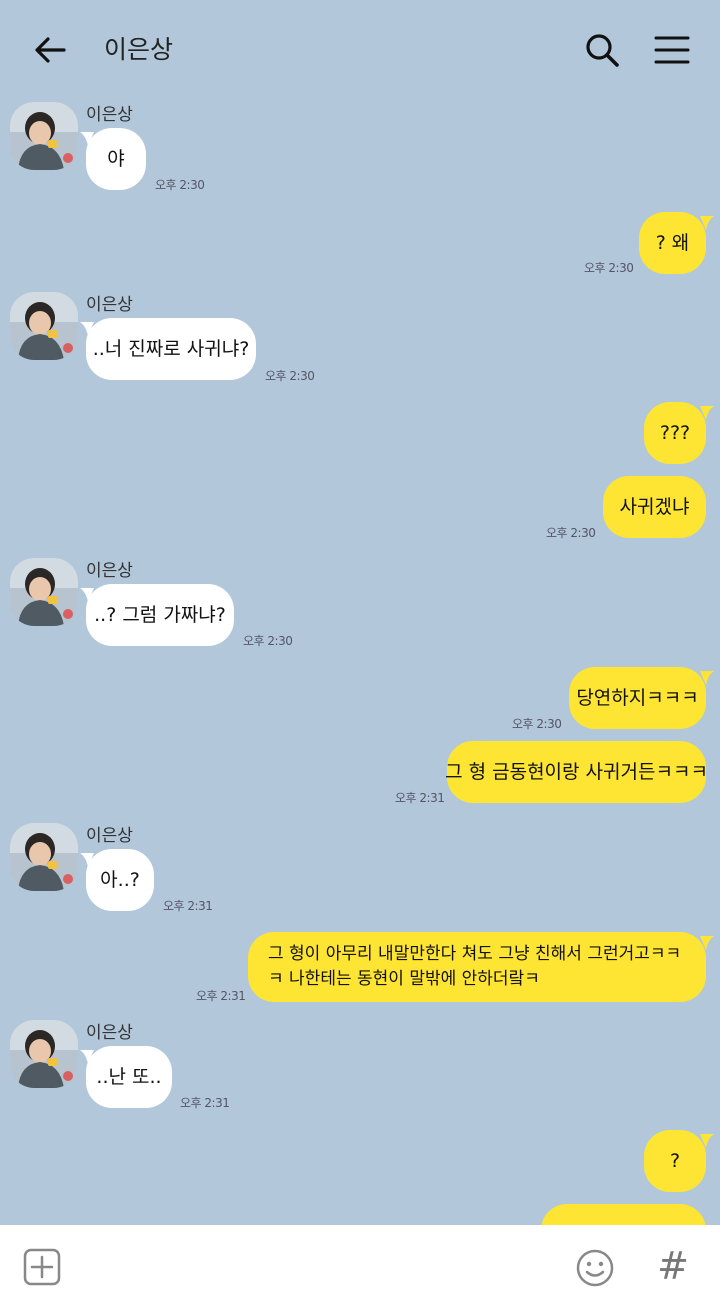  What do you see at coordinates (675, 1161) in the screenshot?
I see `outgoing-message: ?` at bounding box center [675, 1161].